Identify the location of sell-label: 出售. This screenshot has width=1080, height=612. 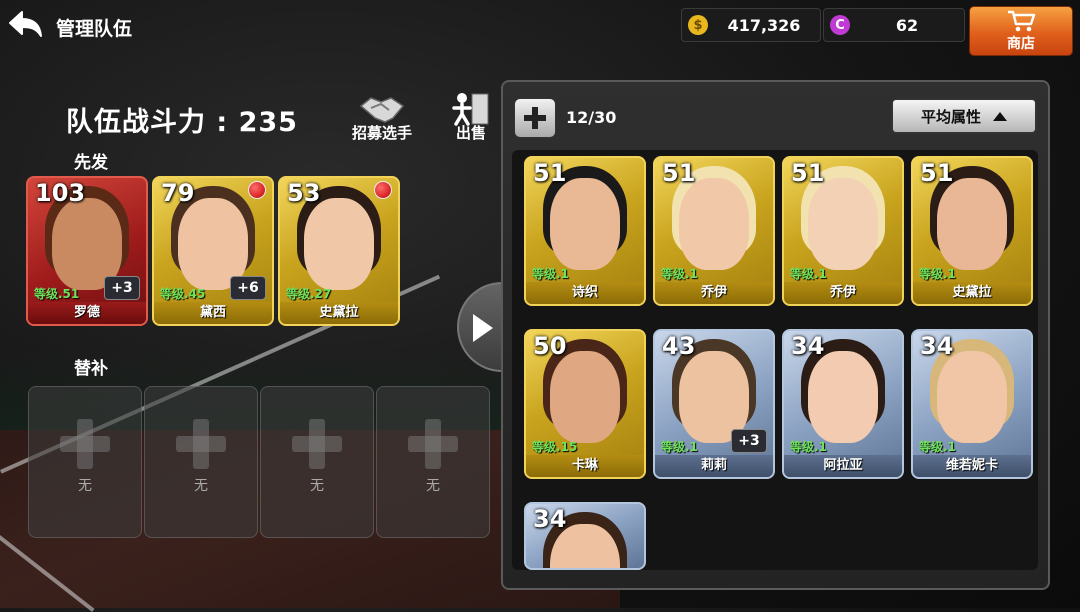
(470, 133).